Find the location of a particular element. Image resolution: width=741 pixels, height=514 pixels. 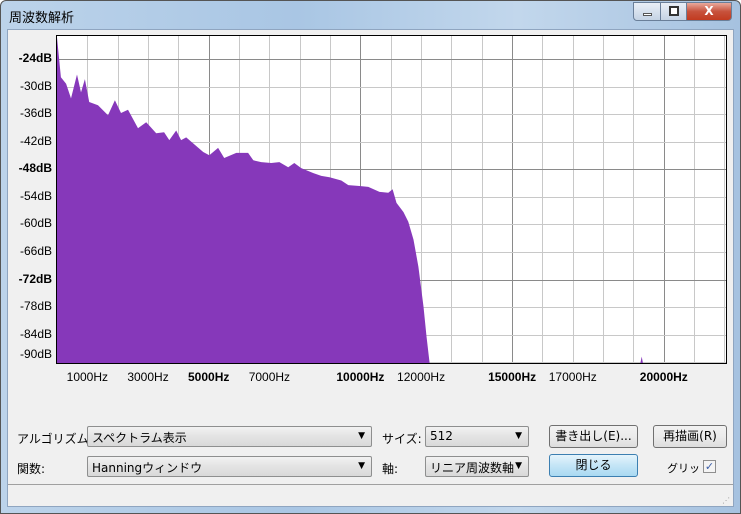

axis-label: 軸: is located at coordinates (390, 469).